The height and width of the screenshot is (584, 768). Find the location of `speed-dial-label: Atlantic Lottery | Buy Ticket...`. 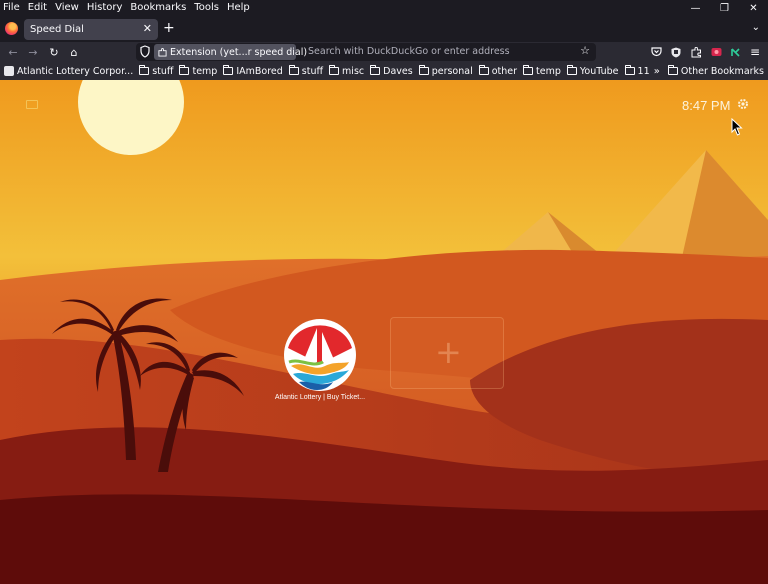

speed-dial-label: Atlantic Lottery | Buy Ticket... is located at coordinates (320, 397).